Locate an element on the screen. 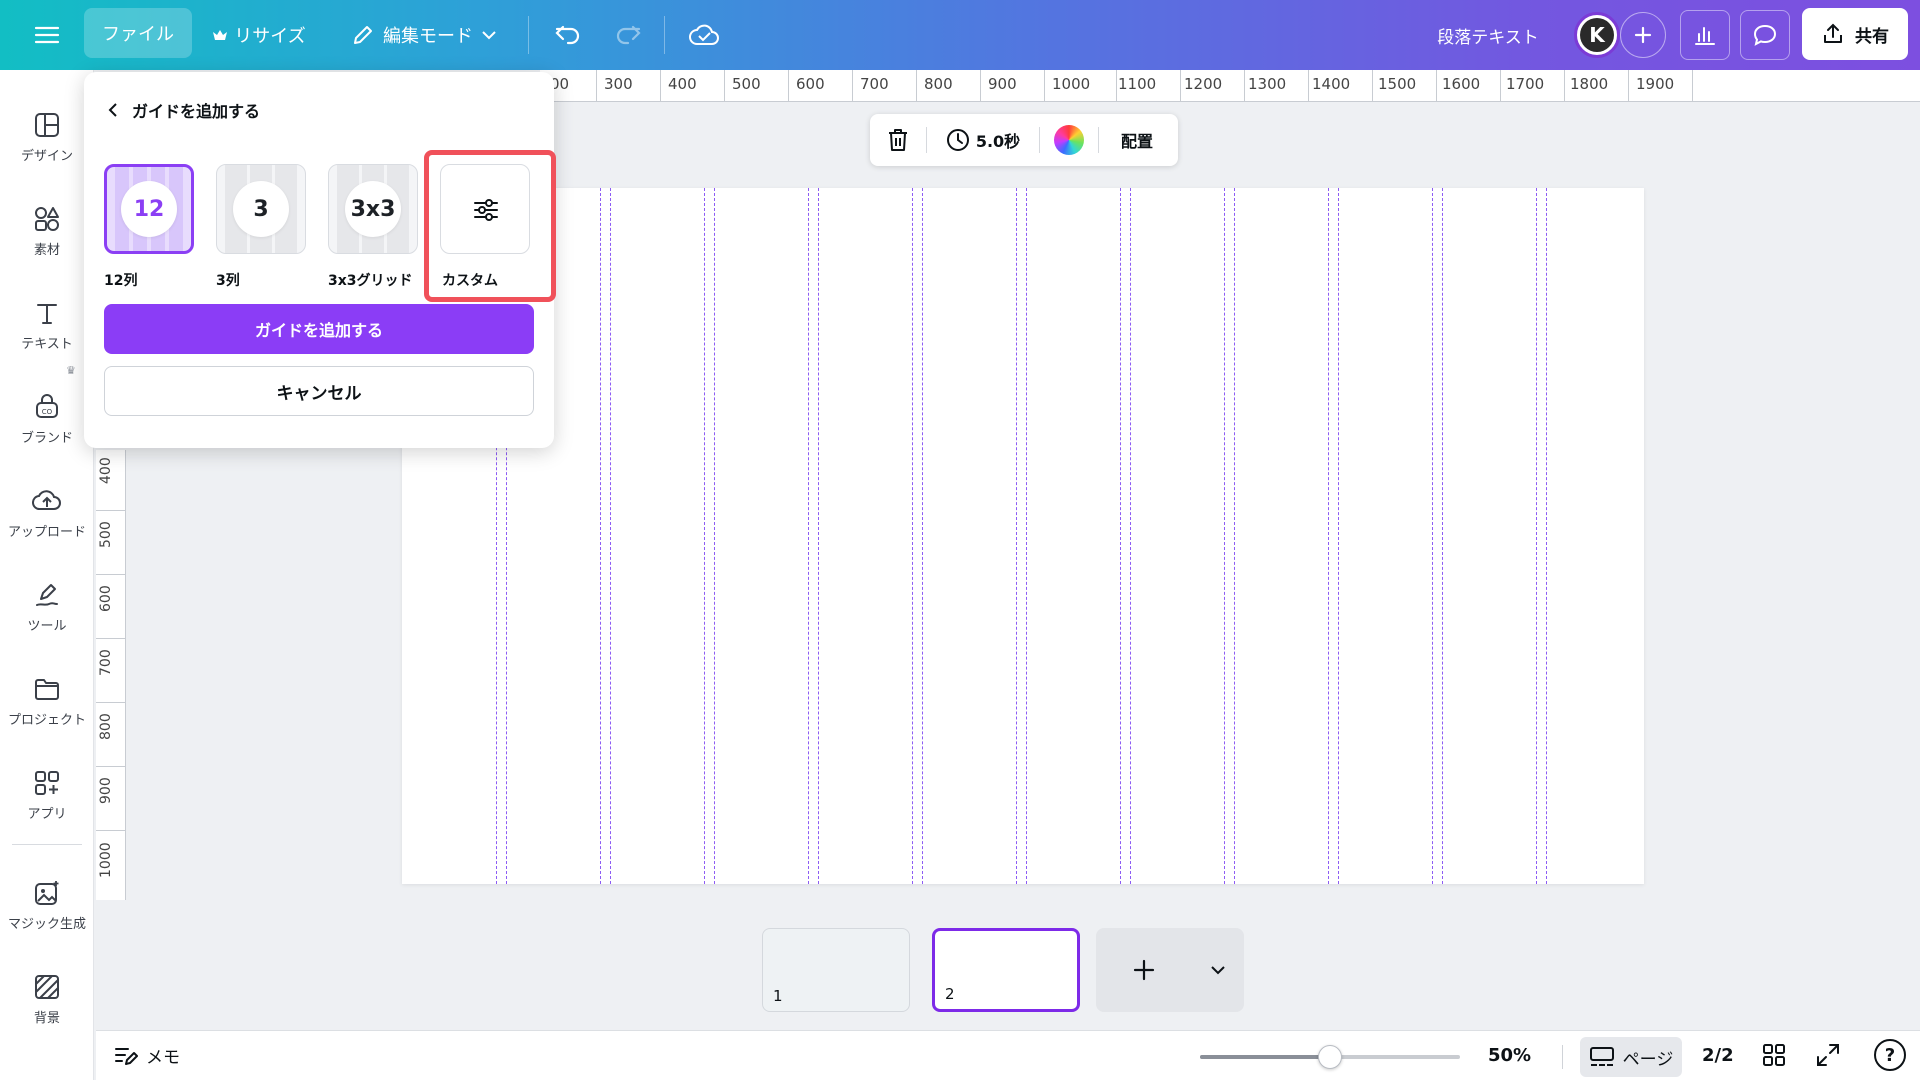 The height and width of the screenshot is (1080, 1920). svg-text: CO is located at coordinates (47, 412).